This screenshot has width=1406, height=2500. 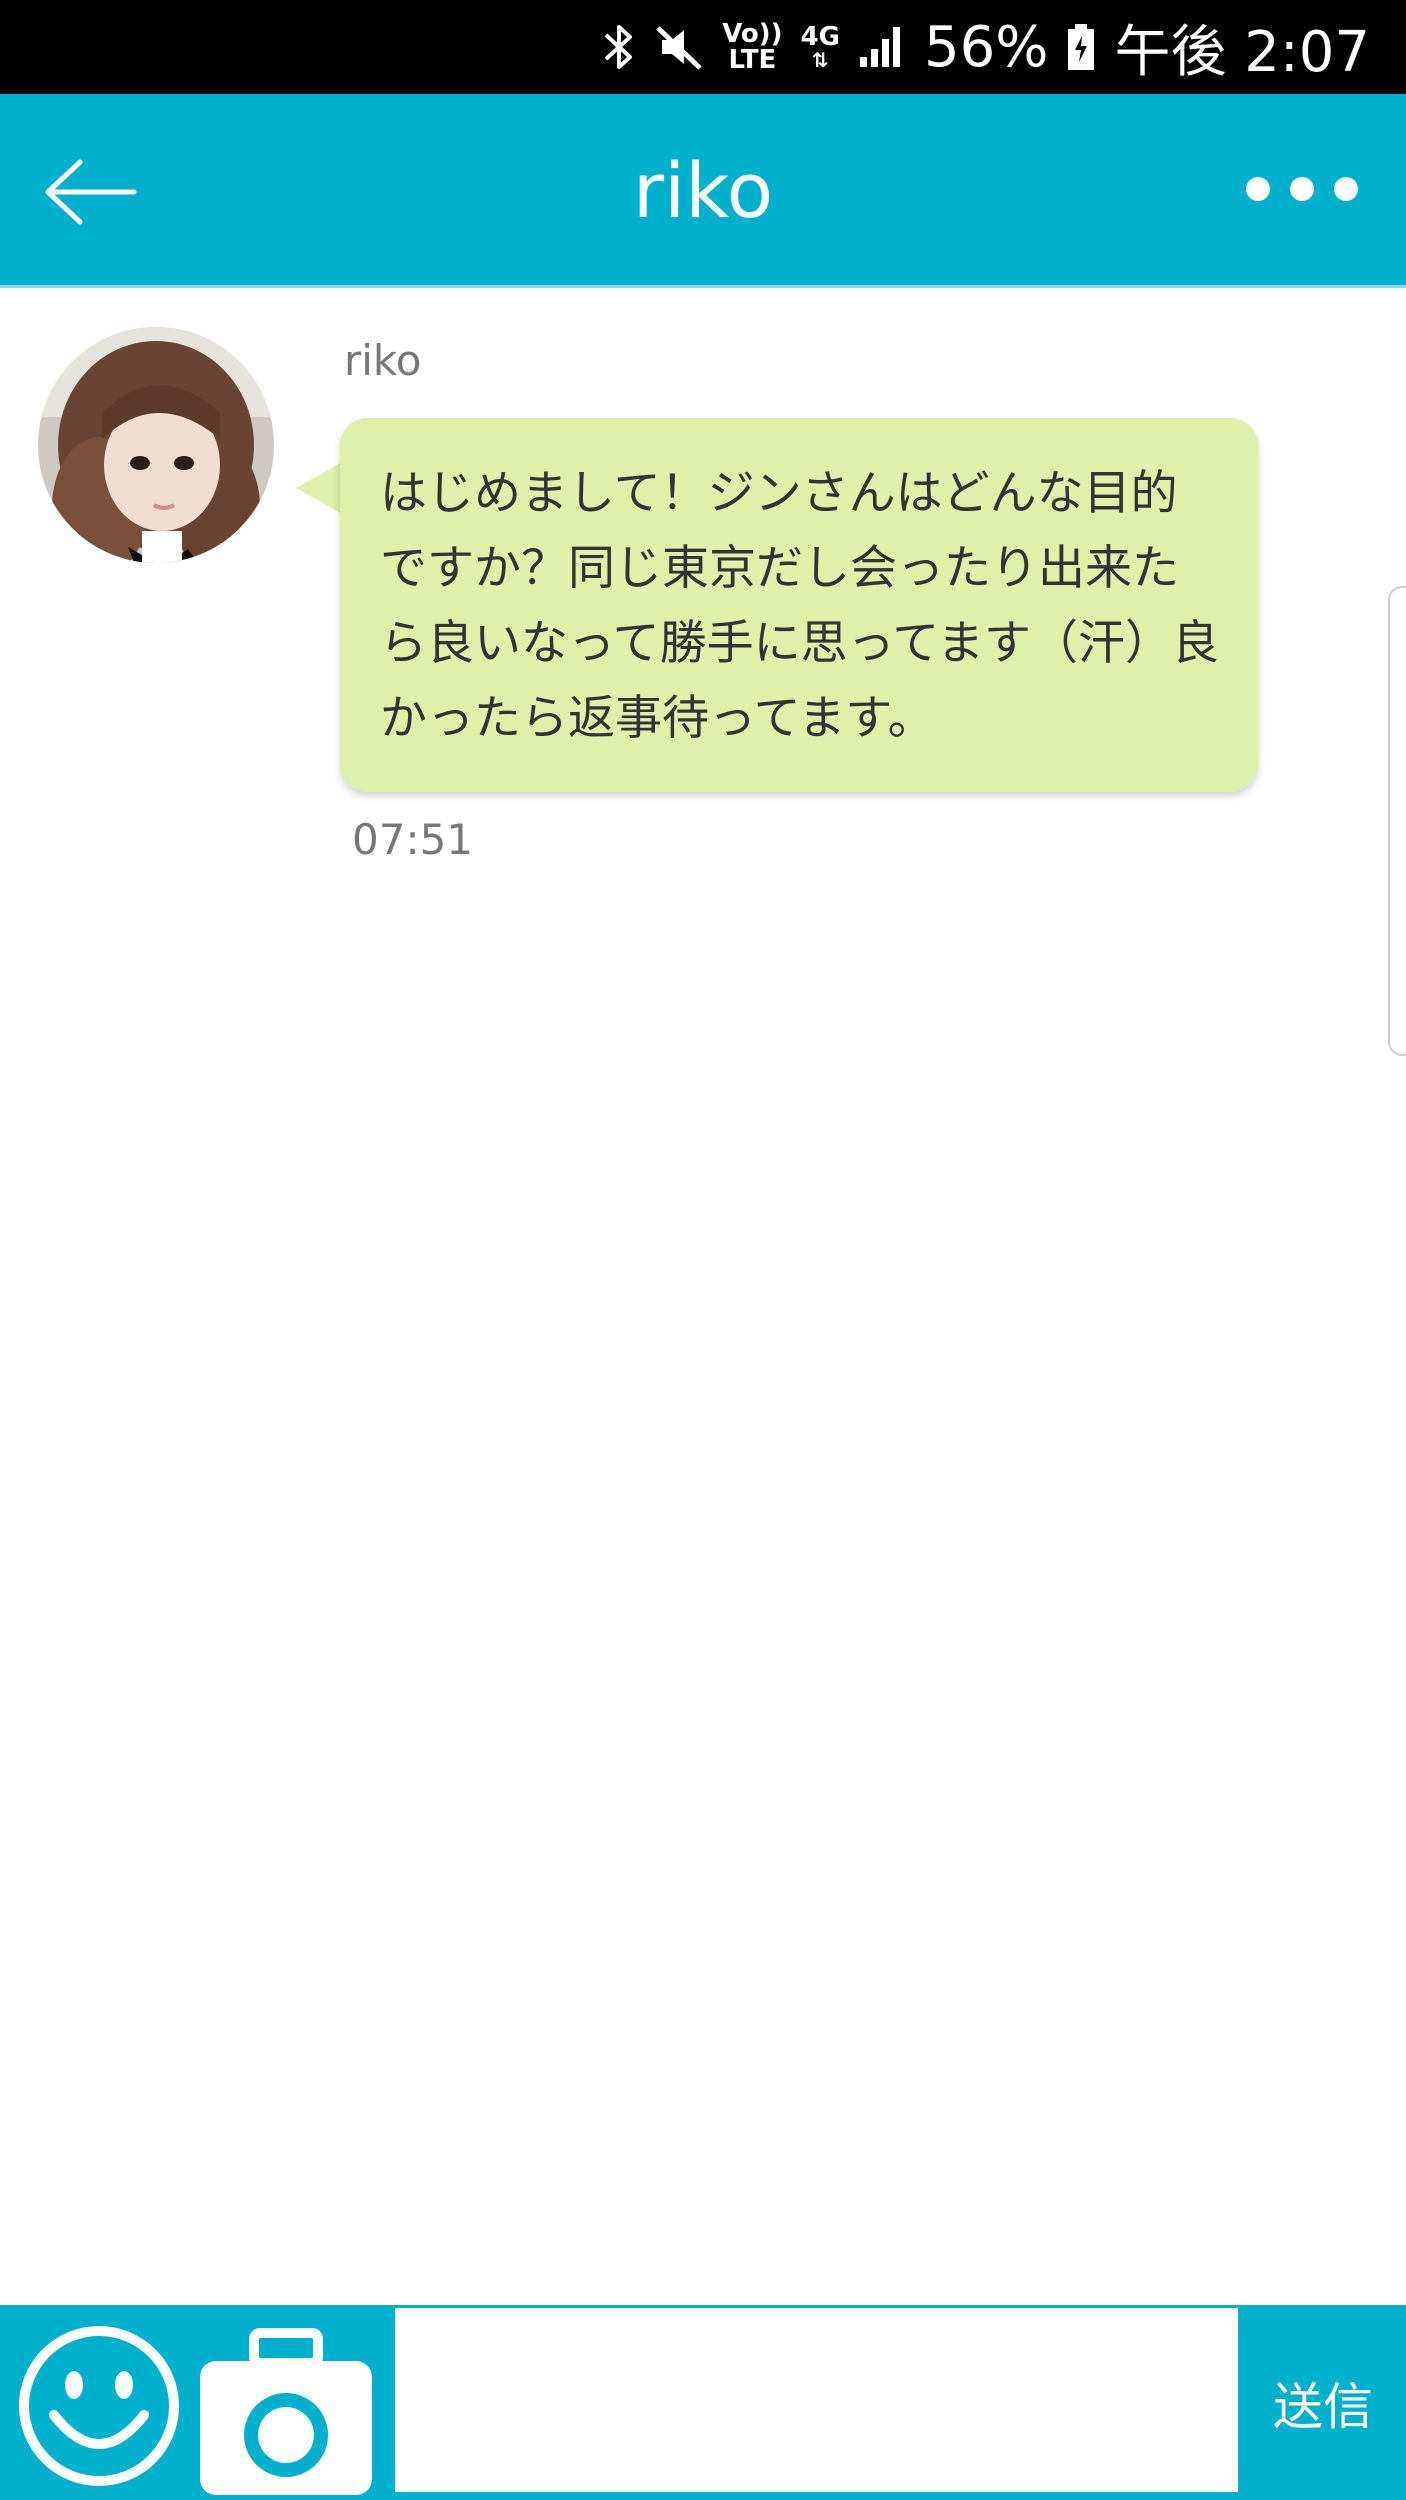 I want to click on smiley-icon, so click(x=99, y=2406).